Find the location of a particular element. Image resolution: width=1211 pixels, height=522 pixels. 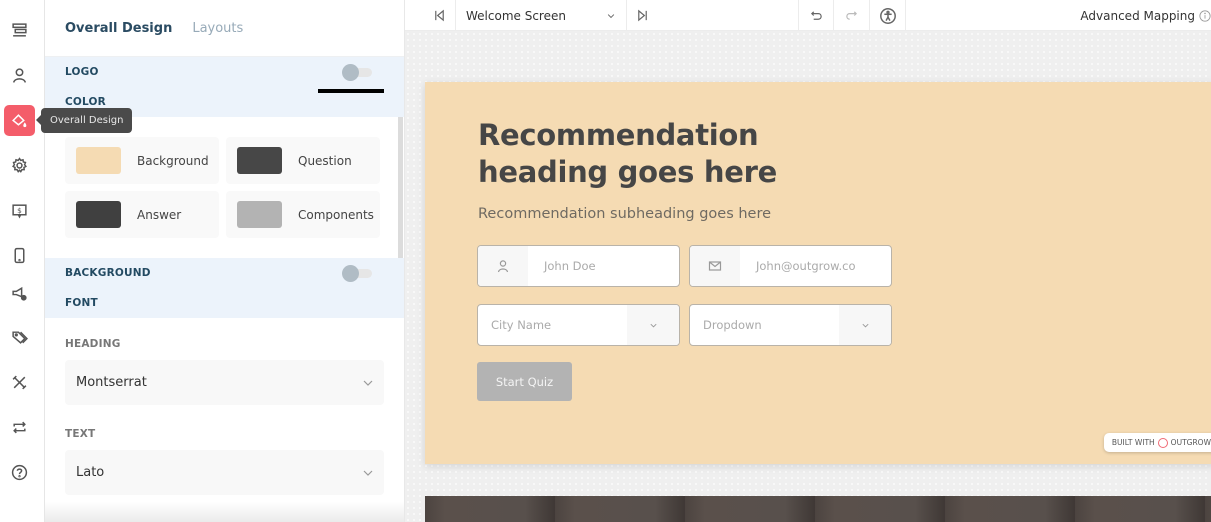

tools-icon is located at coordinates (19, 382).